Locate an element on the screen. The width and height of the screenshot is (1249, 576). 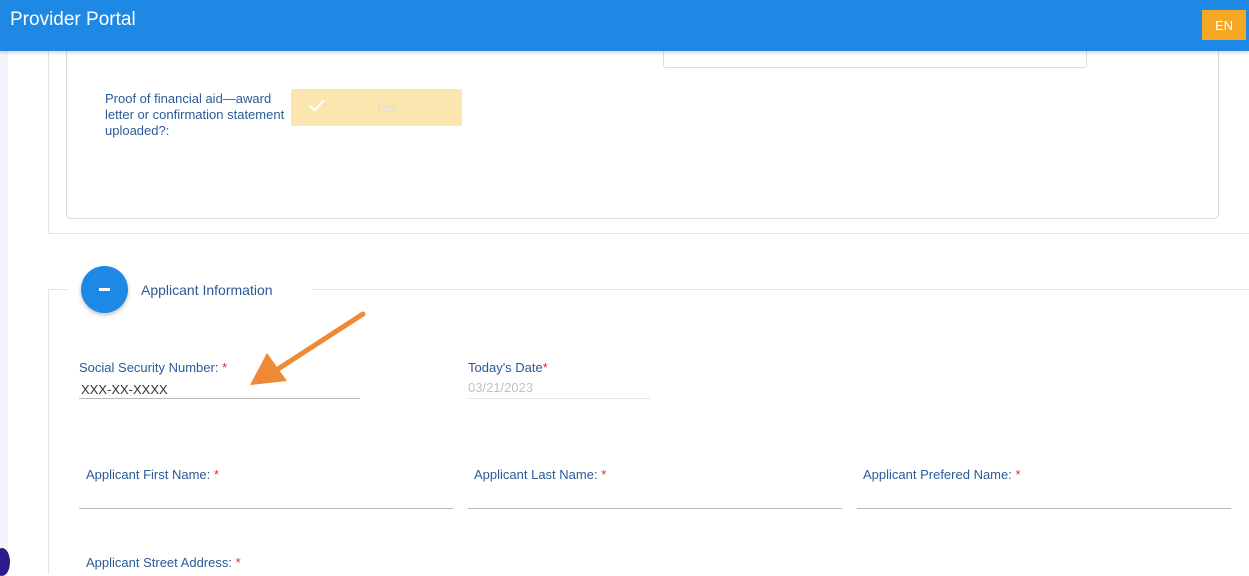
yes-label: Yes is located at coordinates (386, 107).